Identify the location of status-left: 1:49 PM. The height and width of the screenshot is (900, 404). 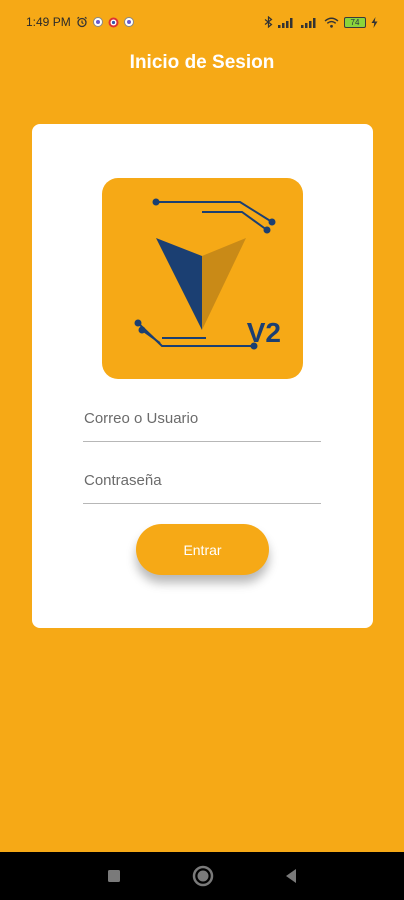
(80, 22).